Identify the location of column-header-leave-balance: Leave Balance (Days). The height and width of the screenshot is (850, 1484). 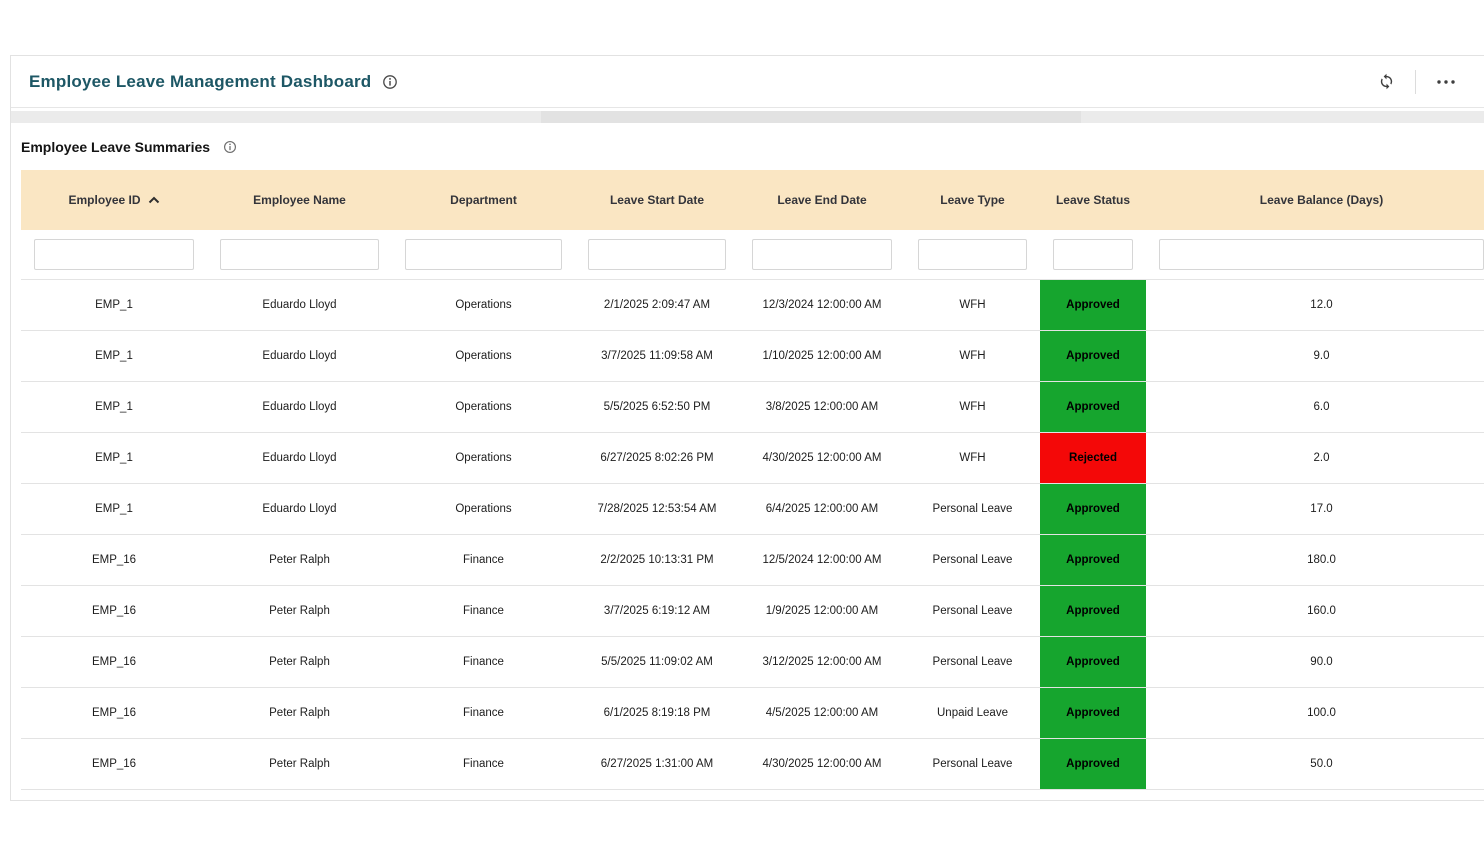
(1315, 200).